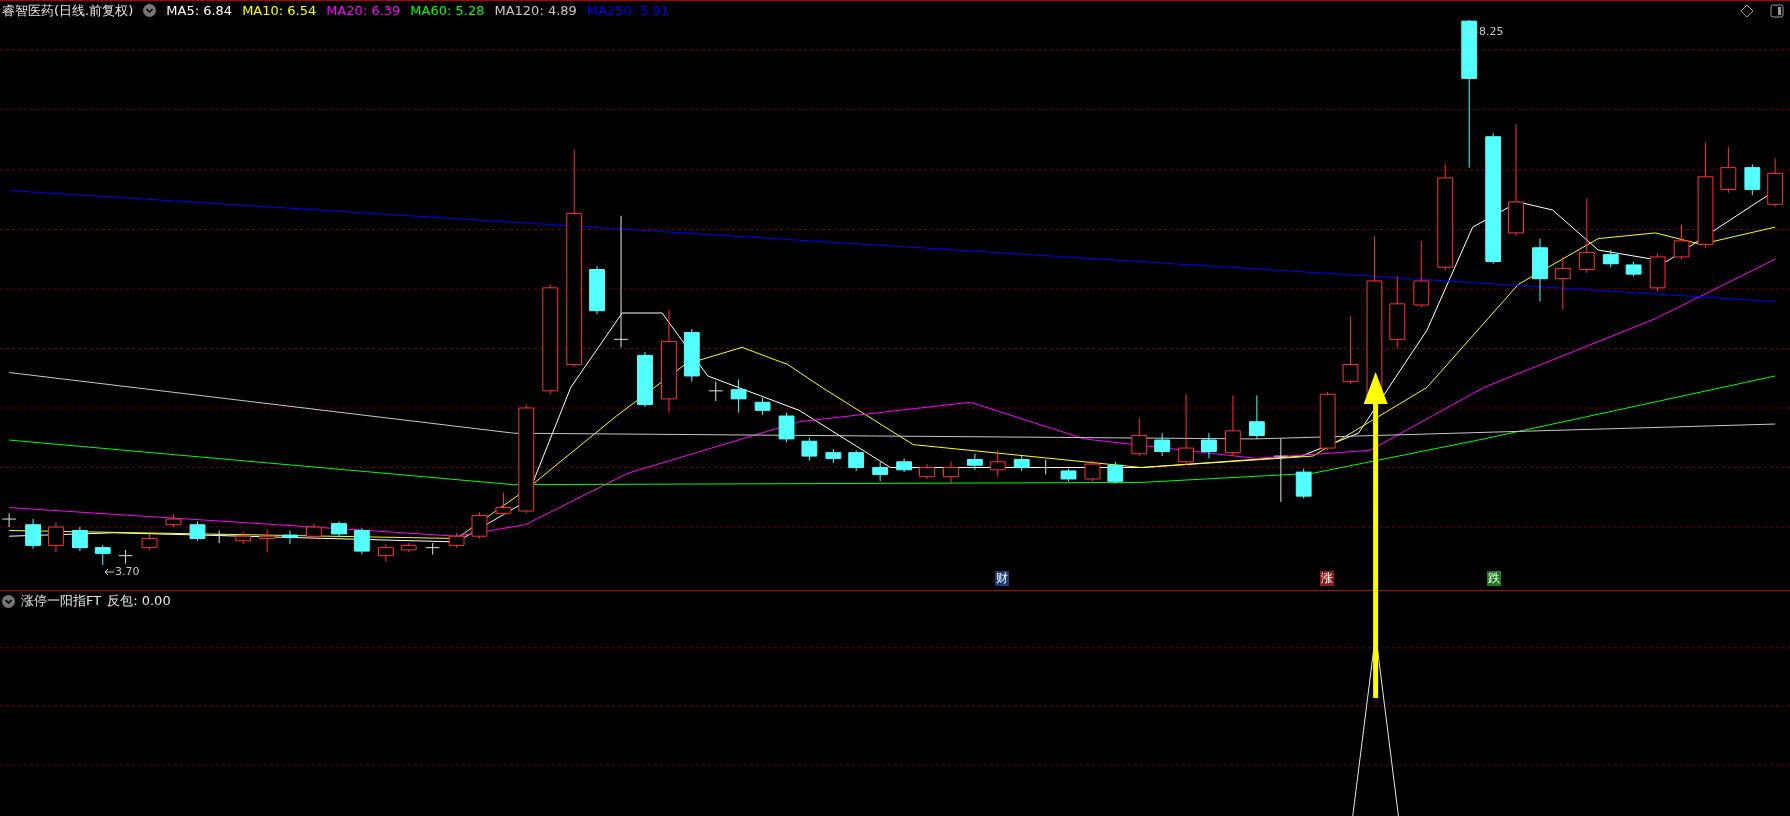 The width and height of the screenshot is (1790, 816). What do you see at coordinates (139, 601) in the screenshot?
I see `indicator-reading: 反包: 0.00` at bounding box center [139, 601].